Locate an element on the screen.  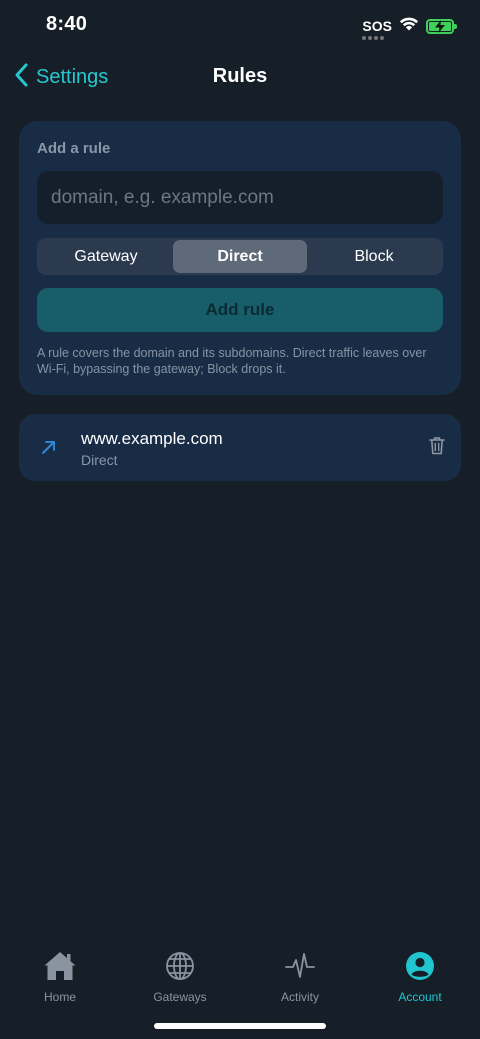
tab-home: Home is located at coordinates (60, 975).